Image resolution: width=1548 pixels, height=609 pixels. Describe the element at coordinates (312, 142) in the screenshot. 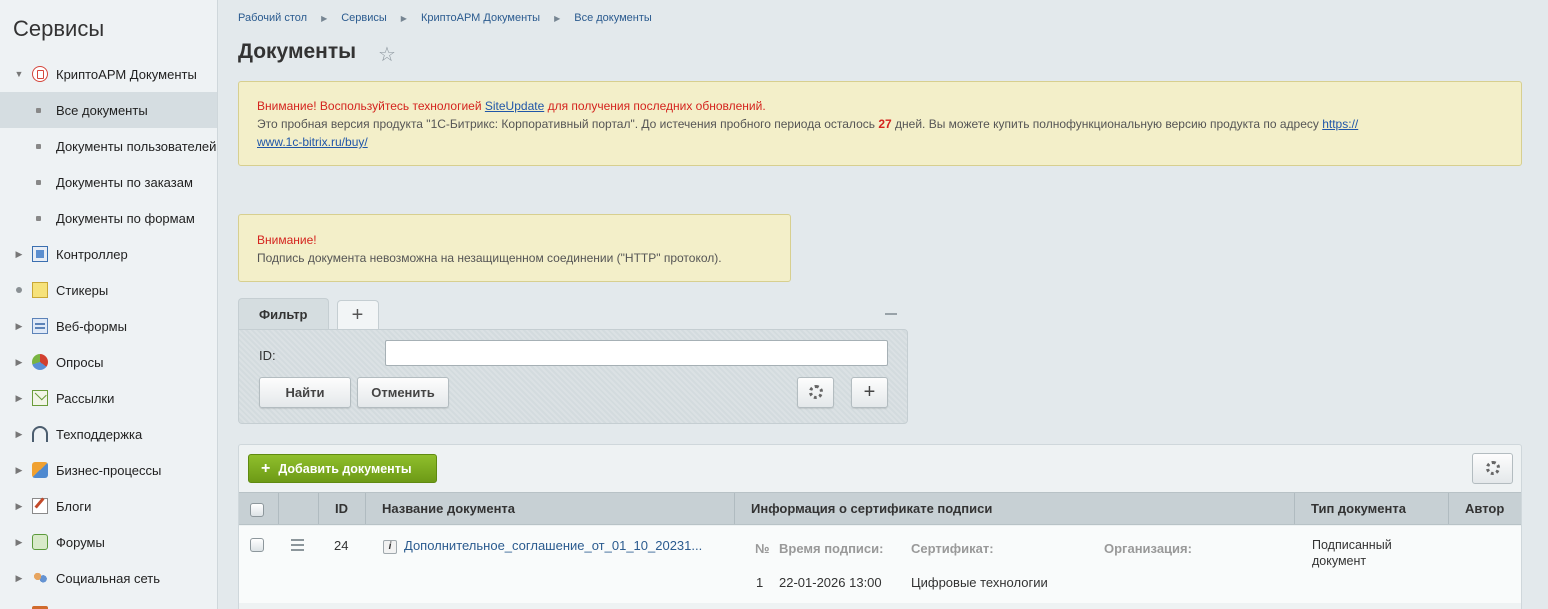

I see `buy-link-part2: www.1c-bitrix.ru/buy/` at that location.